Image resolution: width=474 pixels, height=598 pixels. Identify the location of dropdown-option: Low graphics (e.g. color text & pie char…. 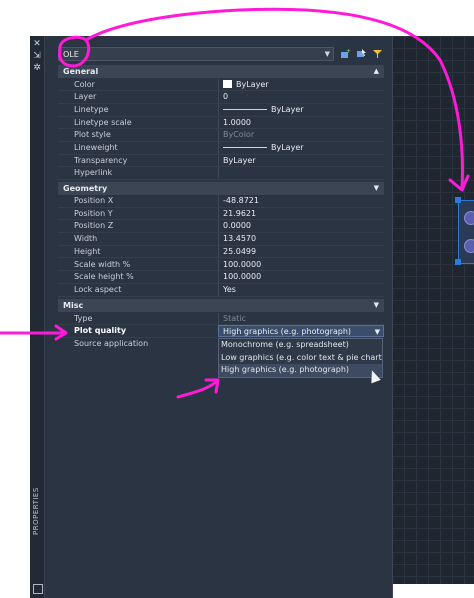
(300, 358).